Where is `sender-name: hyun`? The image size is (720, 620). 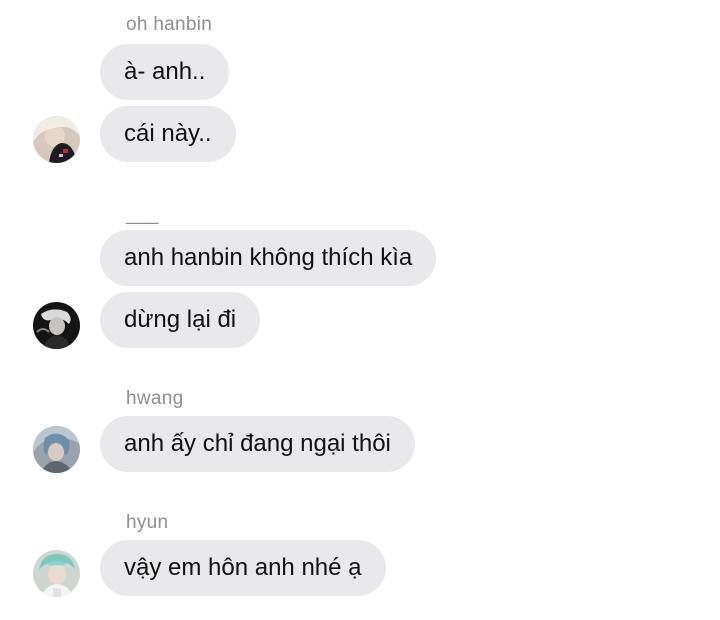
sender-name: hyun is located at coordinates (147, 522).